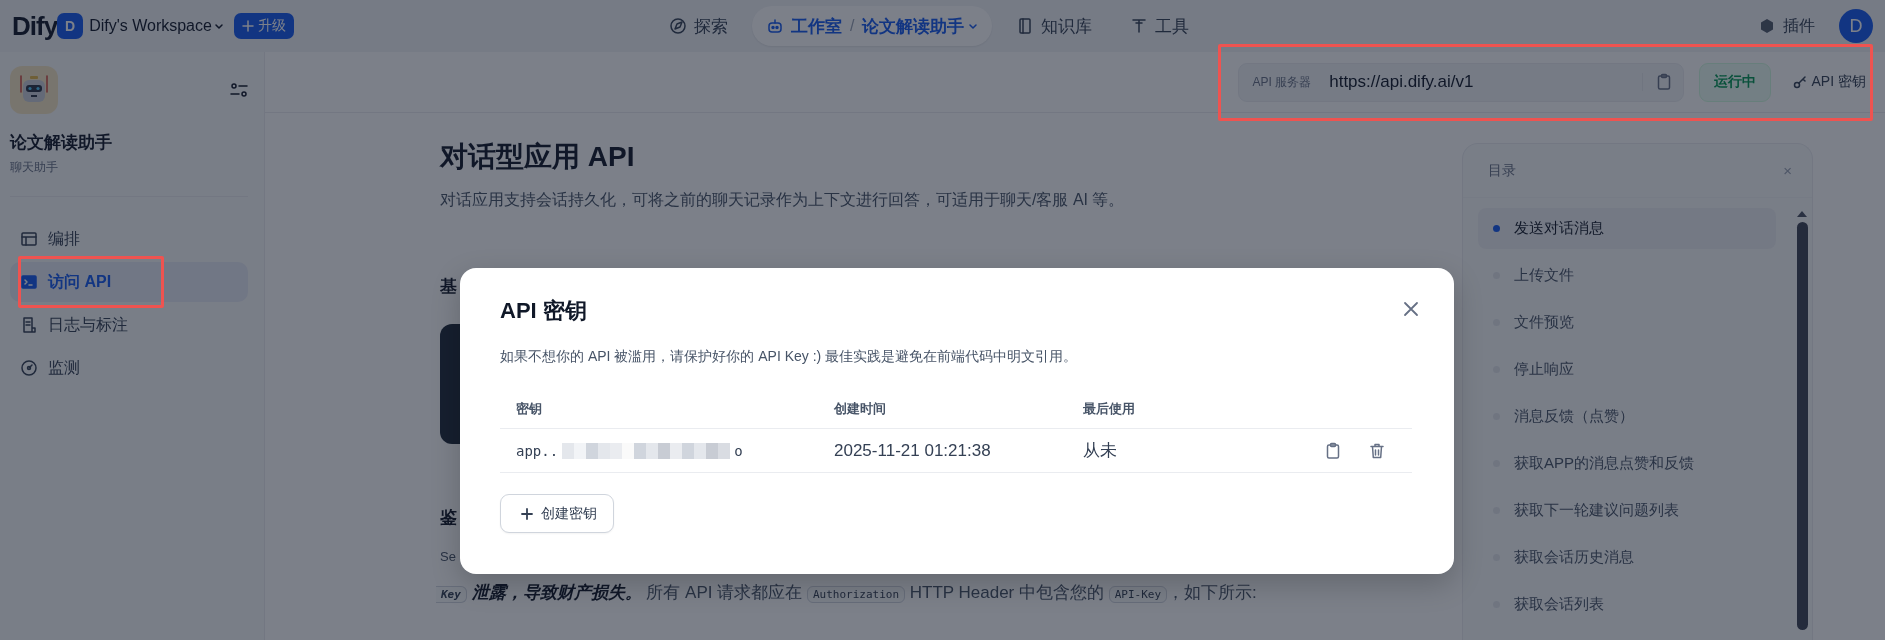  What do you see at coordinates (942, 451) in the screenshot?
I see `table-cell: 2025-11-21 01:21:38` at bounding box center [942, 451].